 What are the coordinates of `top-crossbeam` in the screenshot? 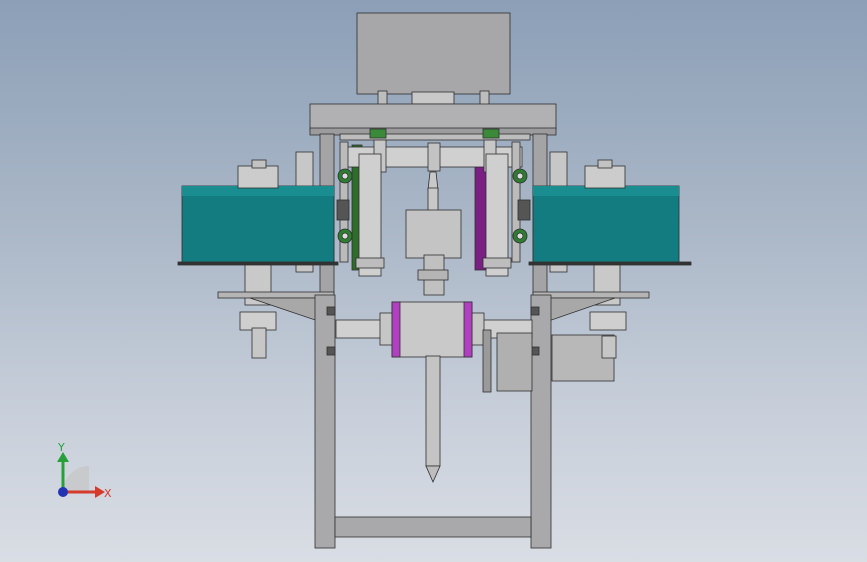 It's located at (433, 117).